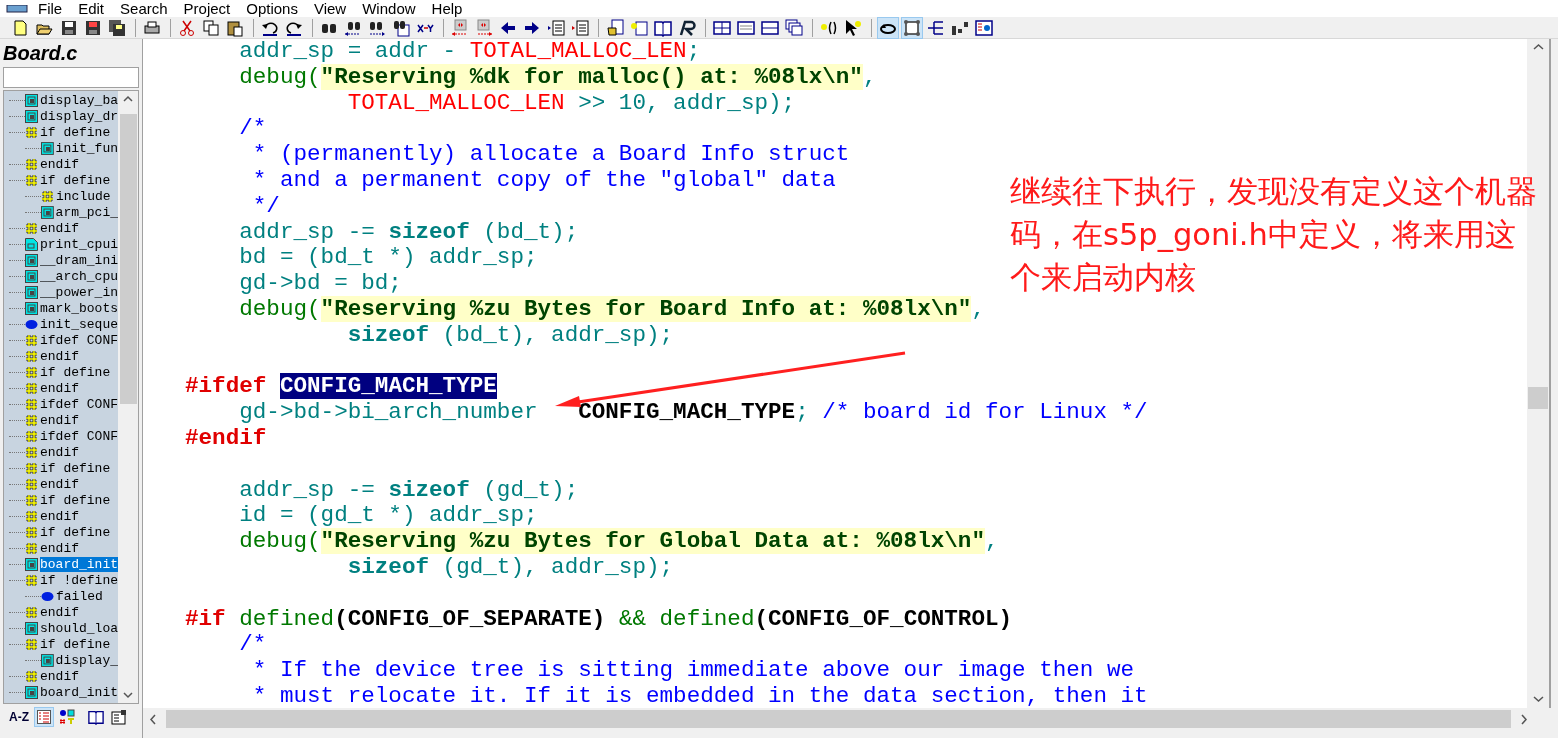 The width and height of the screenshot is (1558, 738). Describe the element at coordinates (79, 244) in the screenshot. I see `symbol-item: print_cpui` at that location.